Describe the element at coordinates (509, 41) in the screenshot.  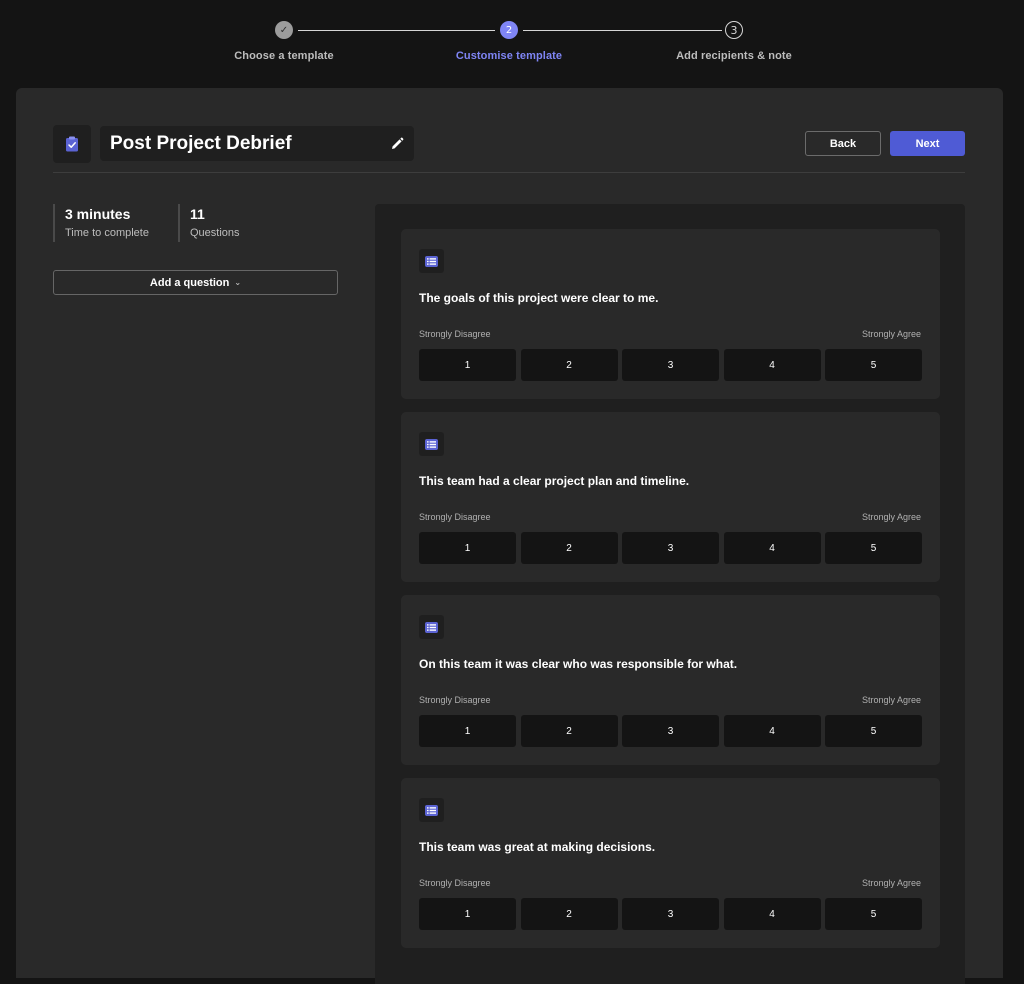
I see `step-customise-template: 2 Customise template` at that location.